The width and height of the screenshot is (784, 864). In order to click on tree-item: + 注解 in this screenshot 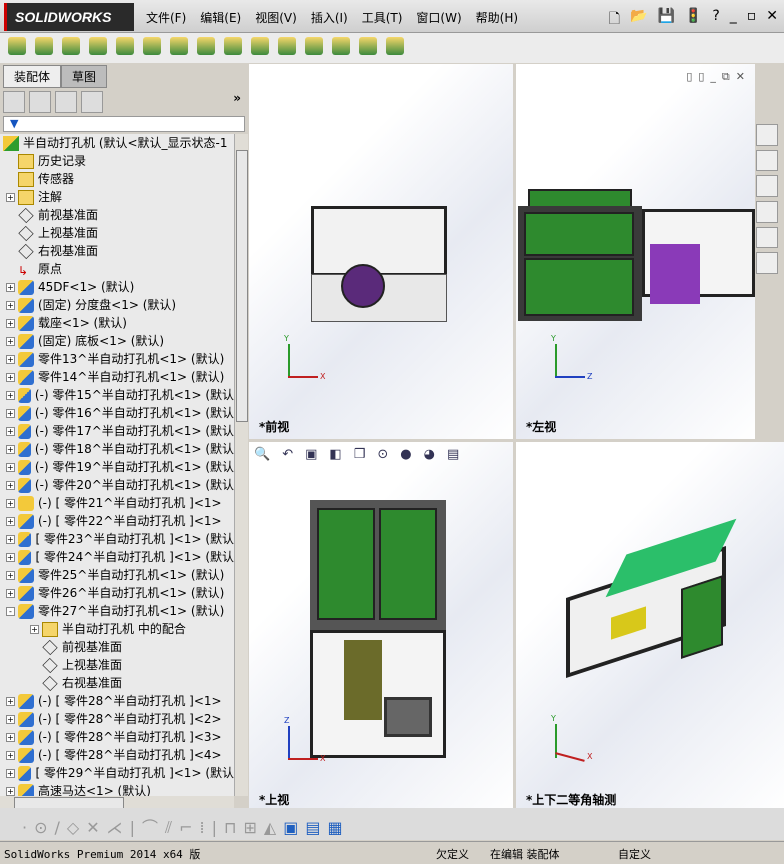, I will do `click(117, 197)`.